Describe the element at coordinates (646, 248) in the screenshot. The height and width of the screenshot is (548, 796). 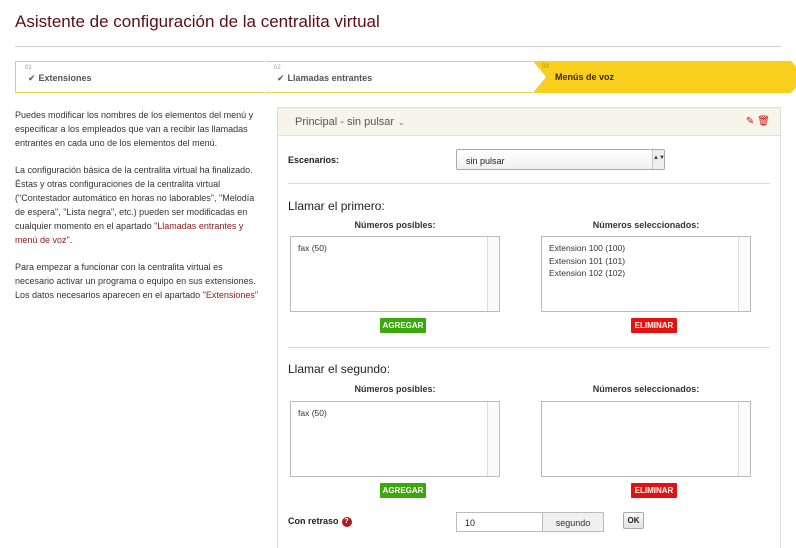
I see `list-item: Extension 100 (100)` at that location.